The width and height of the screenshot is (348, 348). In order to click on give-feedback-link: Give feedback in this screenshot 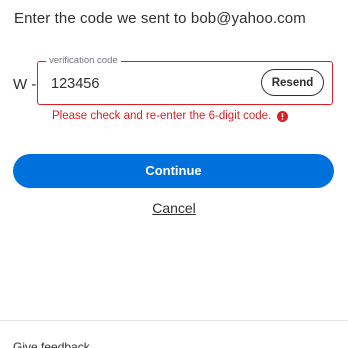, I will do `click(51, 344)`.